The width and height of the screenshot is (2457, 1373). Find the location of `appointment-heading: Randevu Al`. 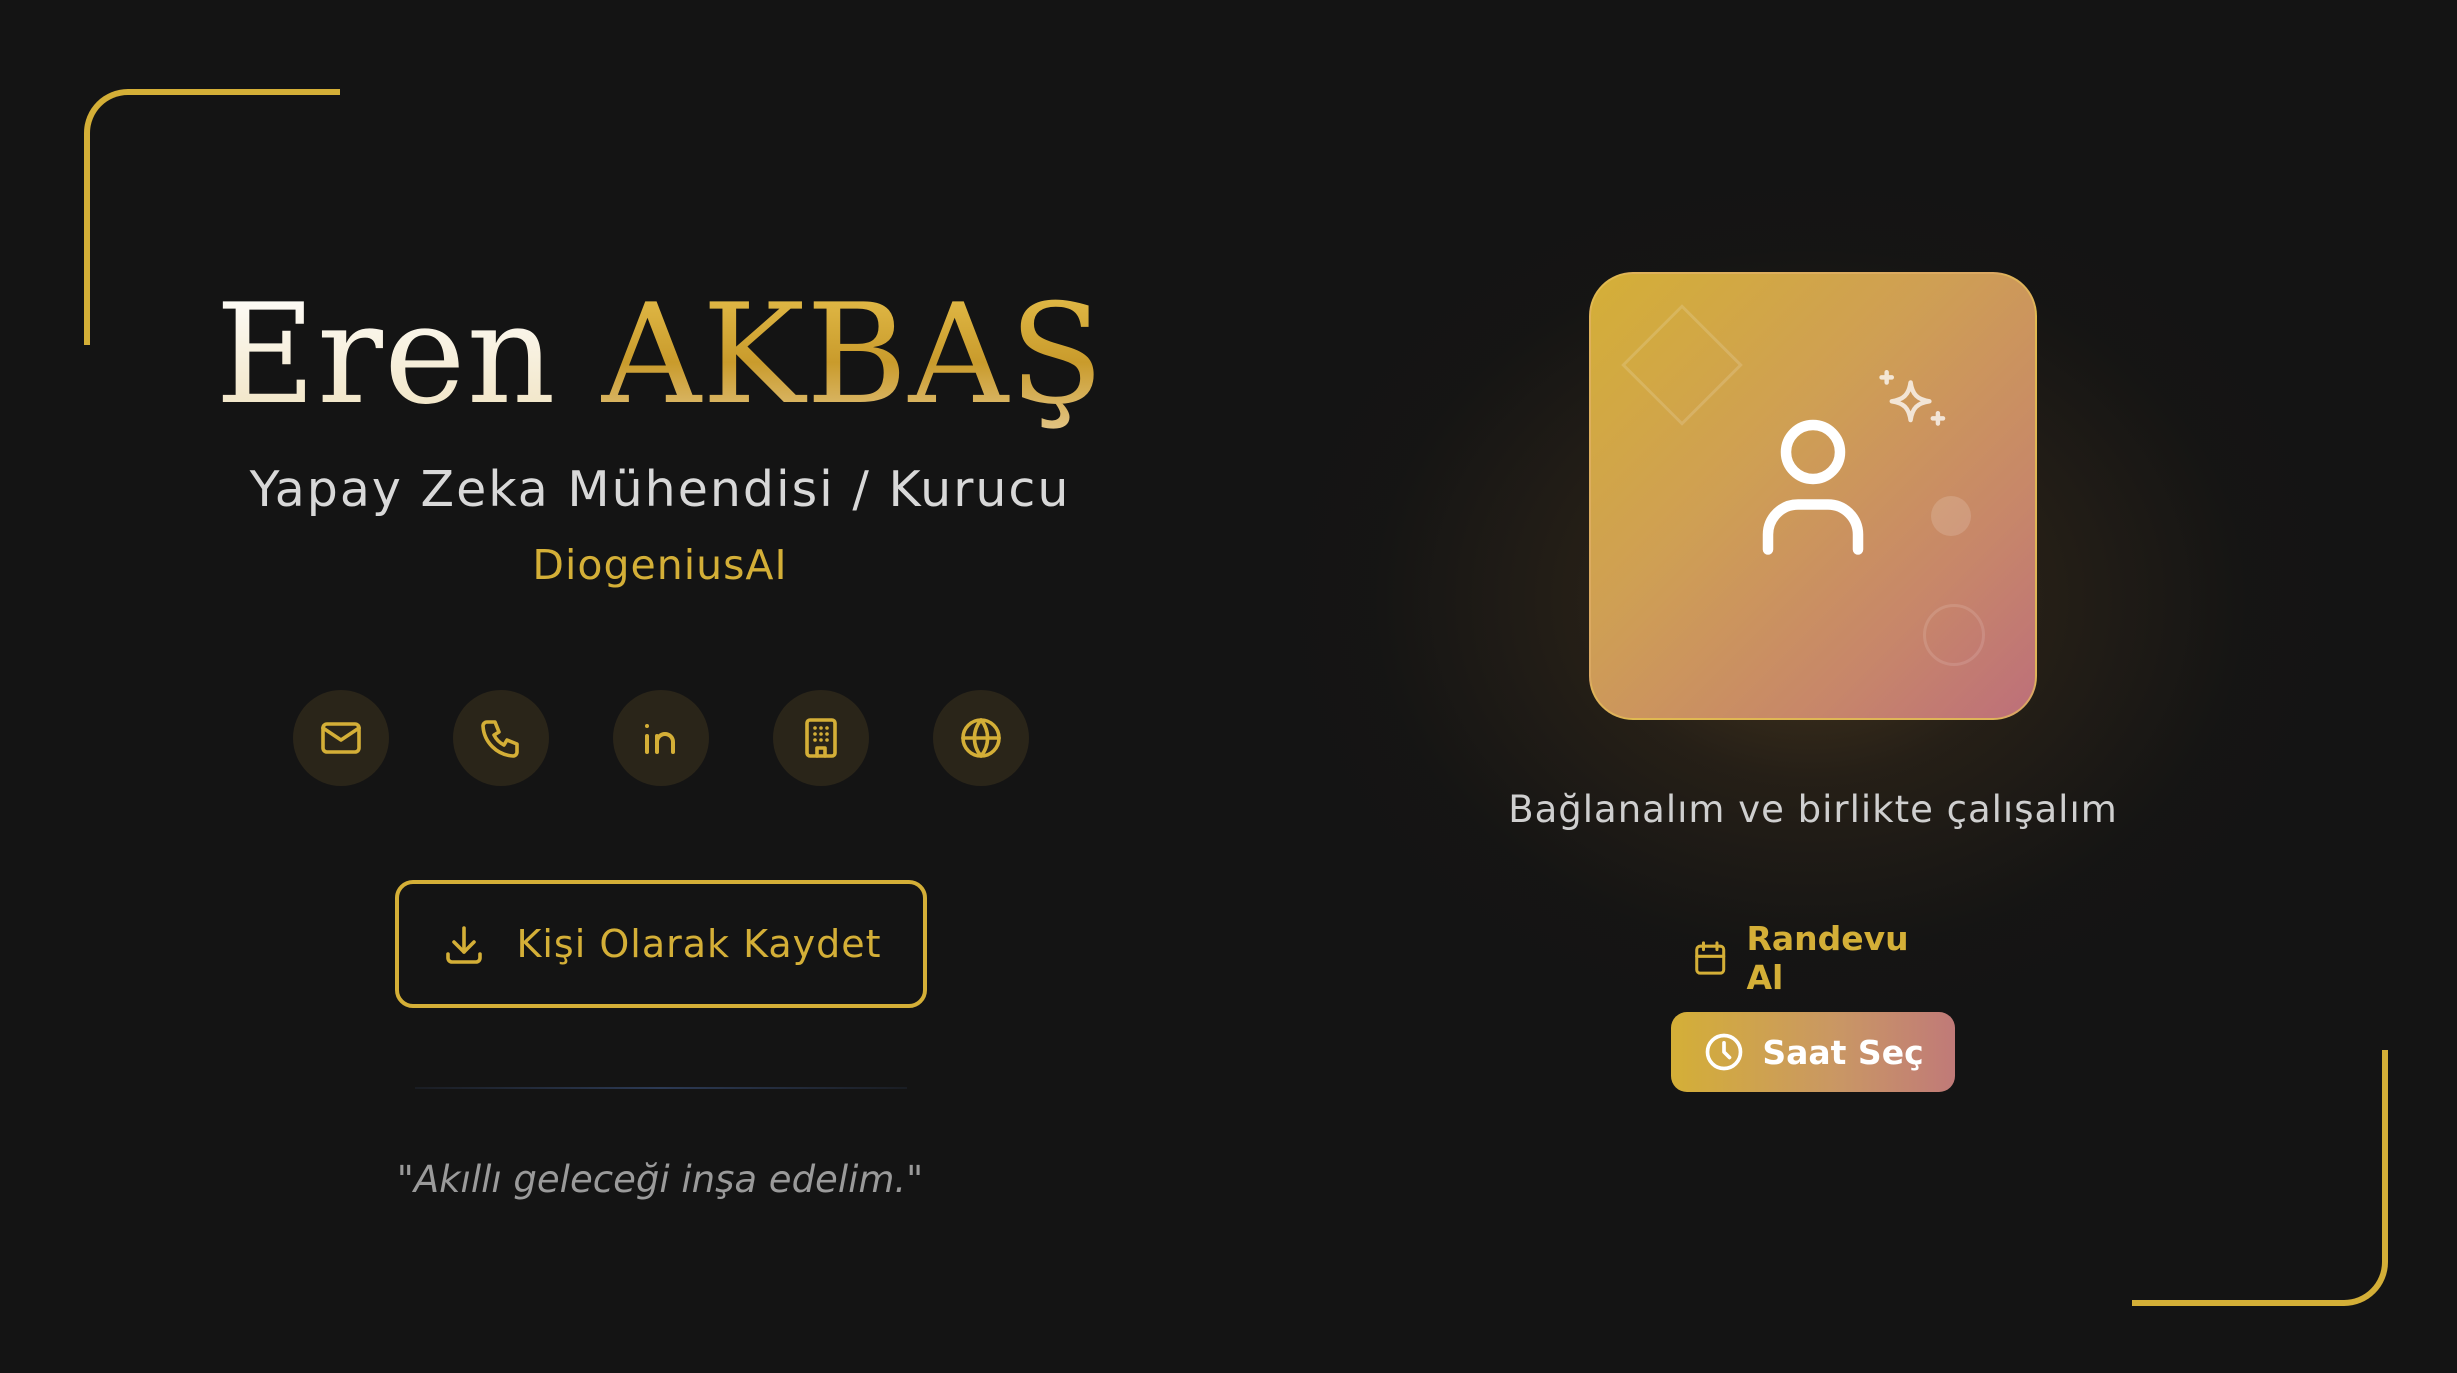

appointment-heading: Randevu Al is located at coordinates (1815, 958).